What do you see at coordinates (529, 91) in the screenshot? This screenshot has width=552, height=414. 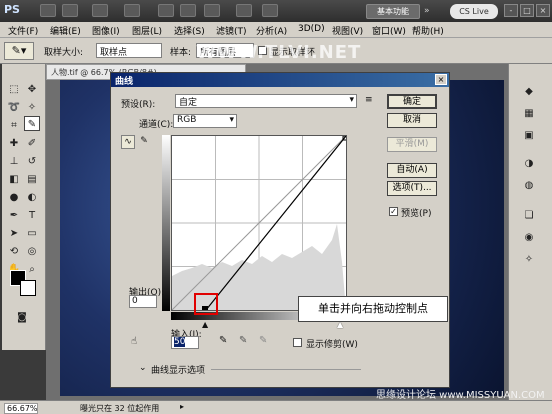 I see `color-panel-icon: ◆` at bounding box center [529, 91].